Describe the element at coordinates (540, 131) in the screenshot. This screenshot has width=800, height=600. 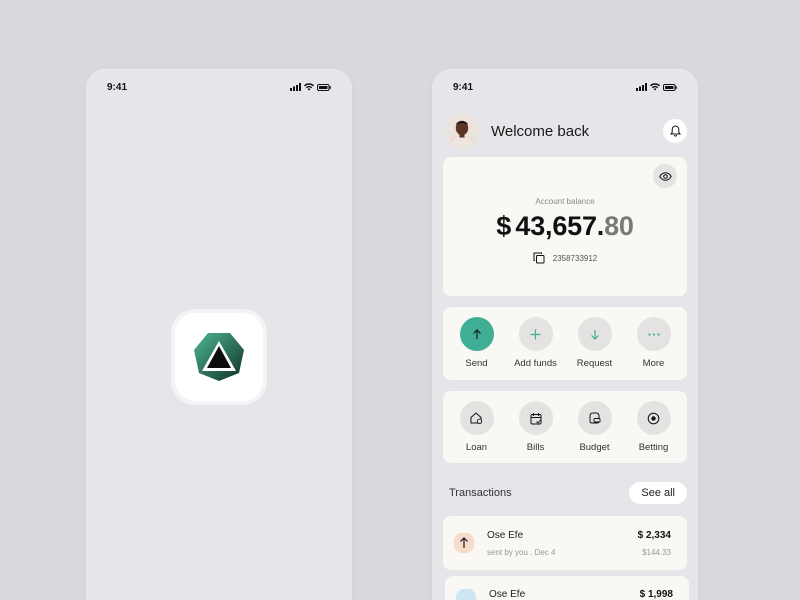
I see `welcome-title: Welcome back` at that location.